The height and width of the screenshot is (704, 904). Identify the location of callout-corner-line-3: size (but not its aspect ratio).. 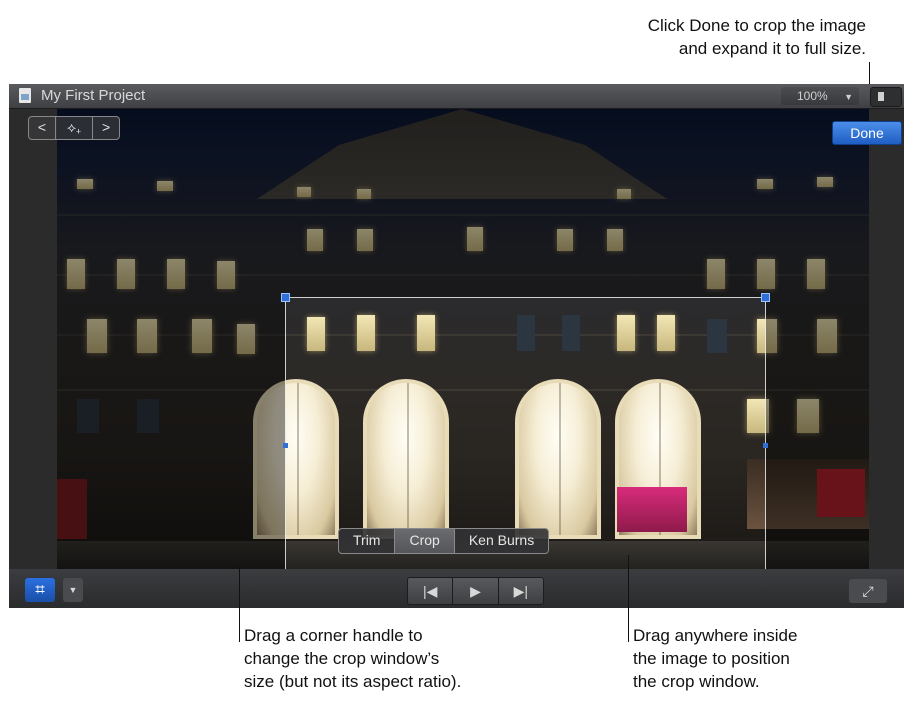
(353, 681).